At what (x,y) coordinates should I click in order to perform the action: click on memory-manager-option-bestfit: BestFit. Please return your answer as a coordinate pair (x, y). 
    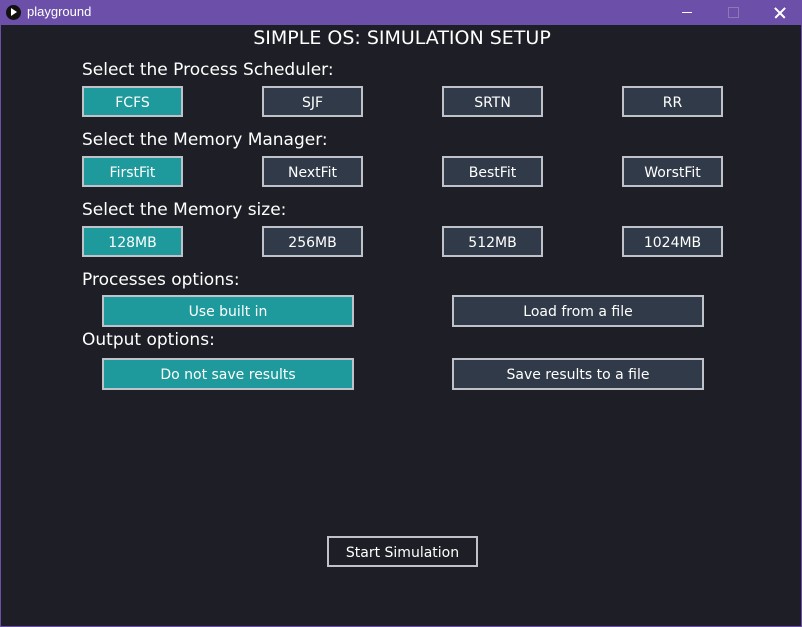
    Looking at the image, I should click on (492, 171).